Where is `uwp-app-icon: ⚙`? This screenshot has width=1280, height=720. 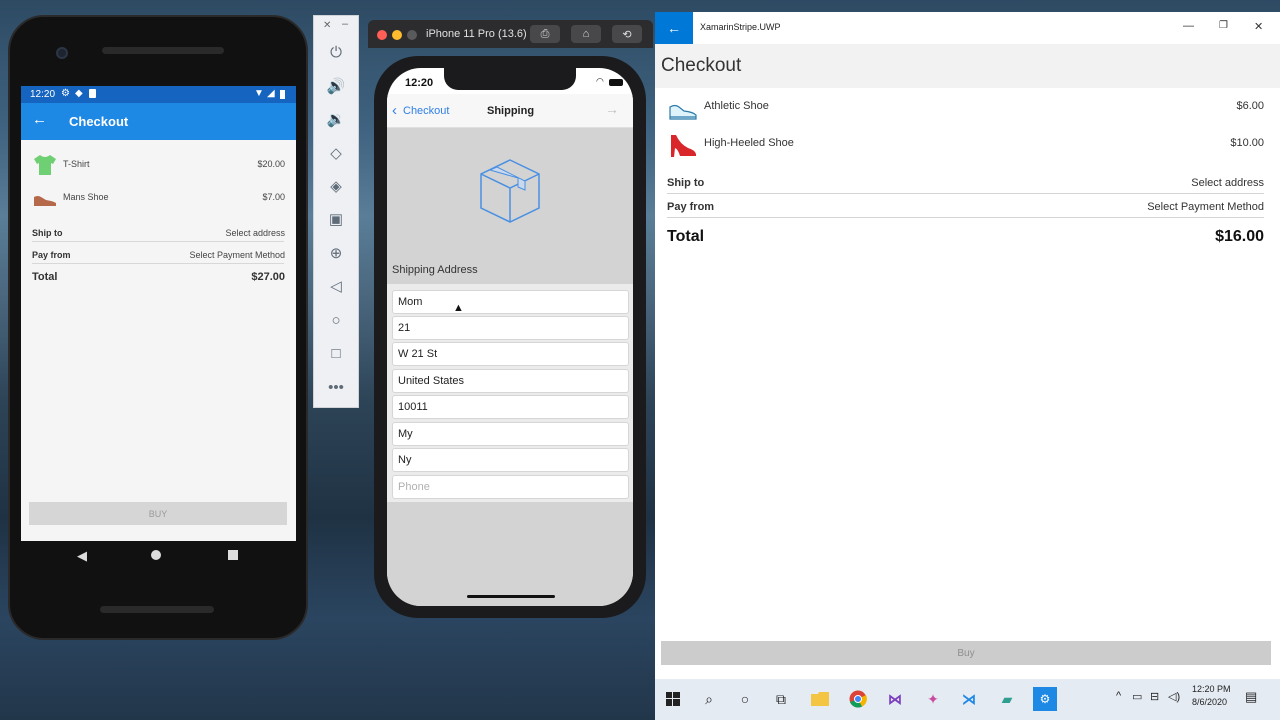 uwp-app-icon: ⚙ is located at coordinates (1045, 699).